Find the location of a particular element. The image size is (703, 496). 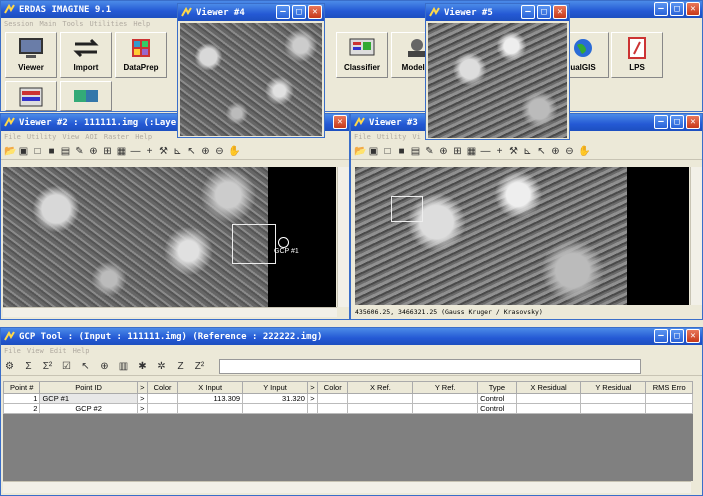

gcp-marker-icon is located at coordinates (283, 242).